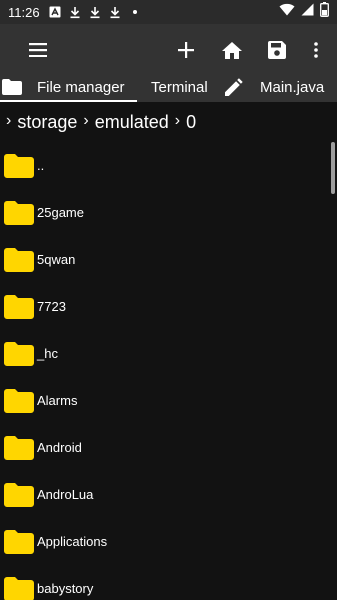  I want to click on file-name: 5qwan, so click(56, 259).